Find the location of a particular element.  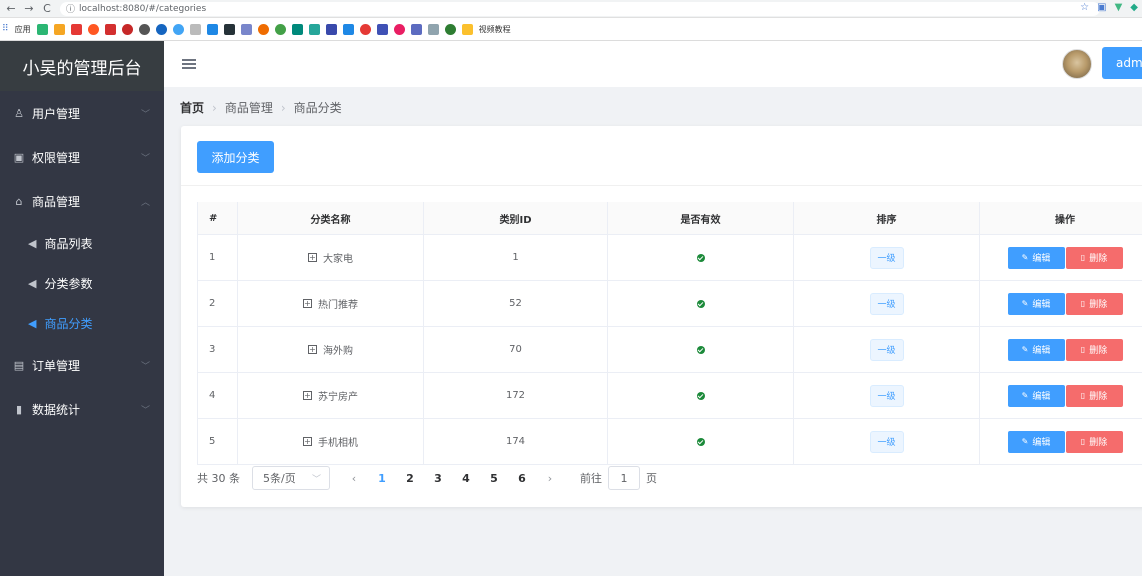

page-button-4: 4 is located at coordinates (466, 478).